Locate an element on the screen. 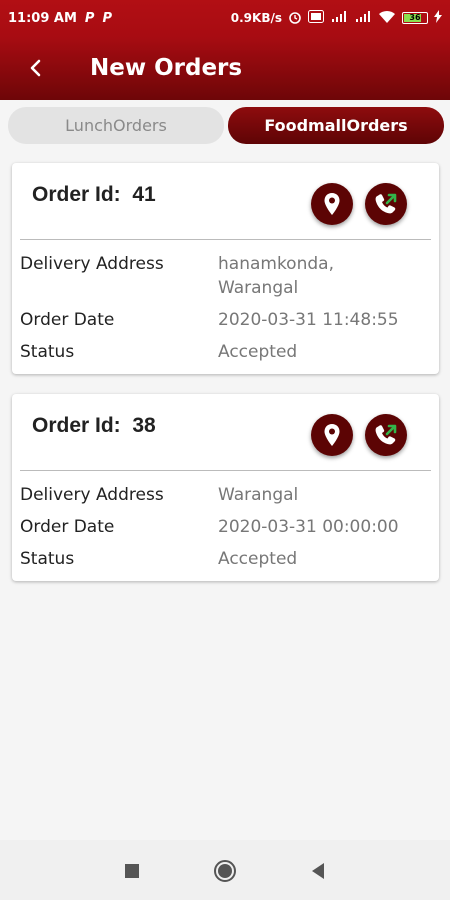  wifi-icon is located at coordinates (387, 18).